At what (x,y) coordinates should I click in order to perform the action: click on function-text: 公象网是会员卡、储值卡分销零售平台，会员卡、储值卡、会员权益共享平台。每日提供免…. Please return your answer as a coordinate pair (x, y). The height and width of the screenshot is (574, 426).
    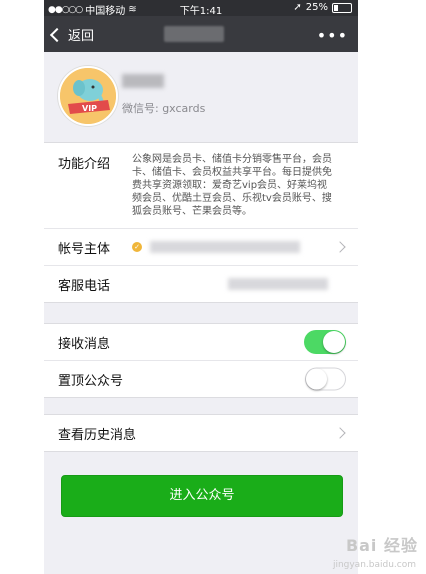
    Looking at the image, I should click on (232, 185).